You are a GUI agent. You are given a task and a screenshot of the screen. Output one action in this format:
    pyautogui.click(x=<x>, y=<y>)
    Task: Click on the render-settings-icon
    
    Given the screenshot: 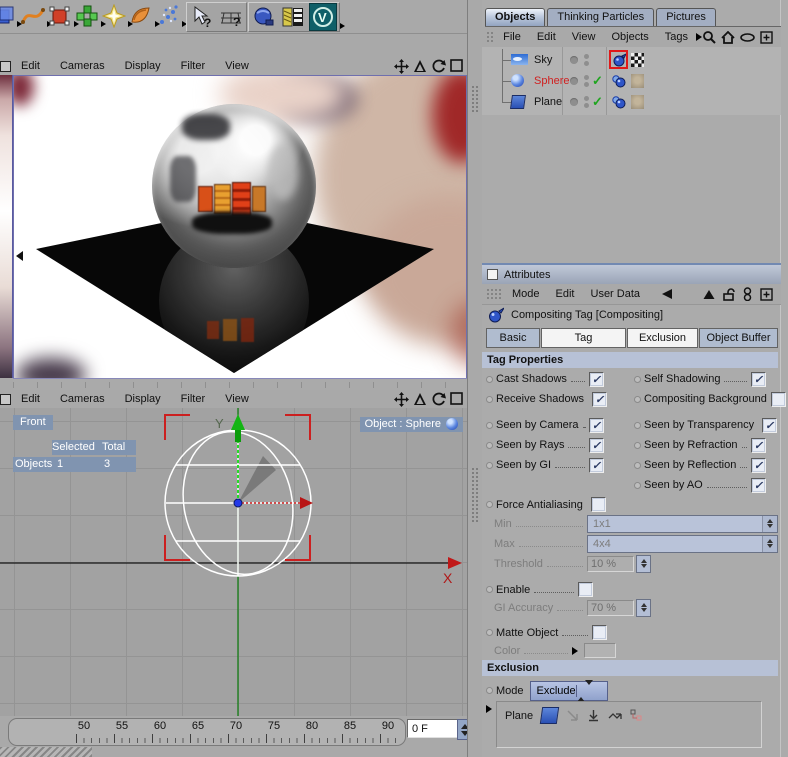 What is the action you would take?
    pyautogui.click(x=293, y=17)
    